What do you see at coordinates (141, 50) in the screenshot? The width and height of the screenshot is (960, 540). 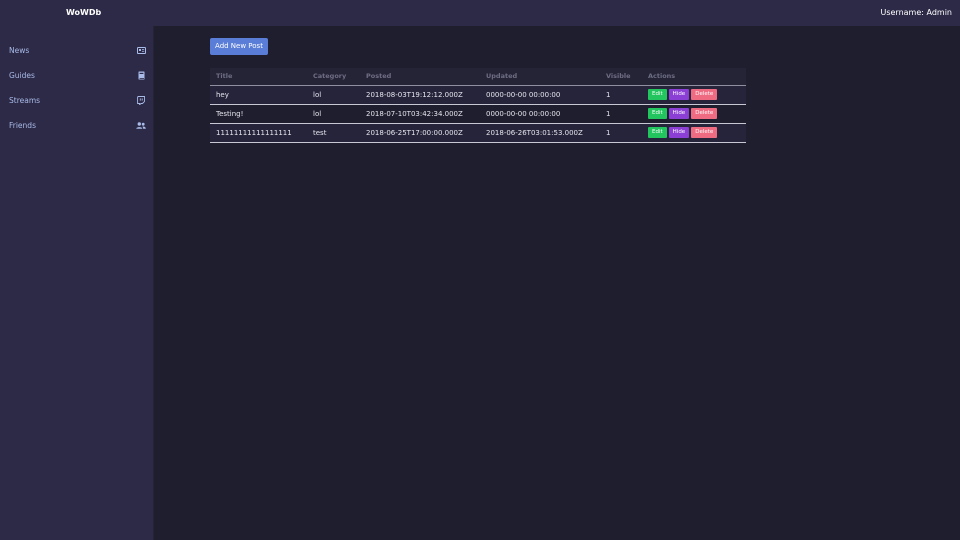 I see `newspaper-icon` at bounding box center [141, 50].